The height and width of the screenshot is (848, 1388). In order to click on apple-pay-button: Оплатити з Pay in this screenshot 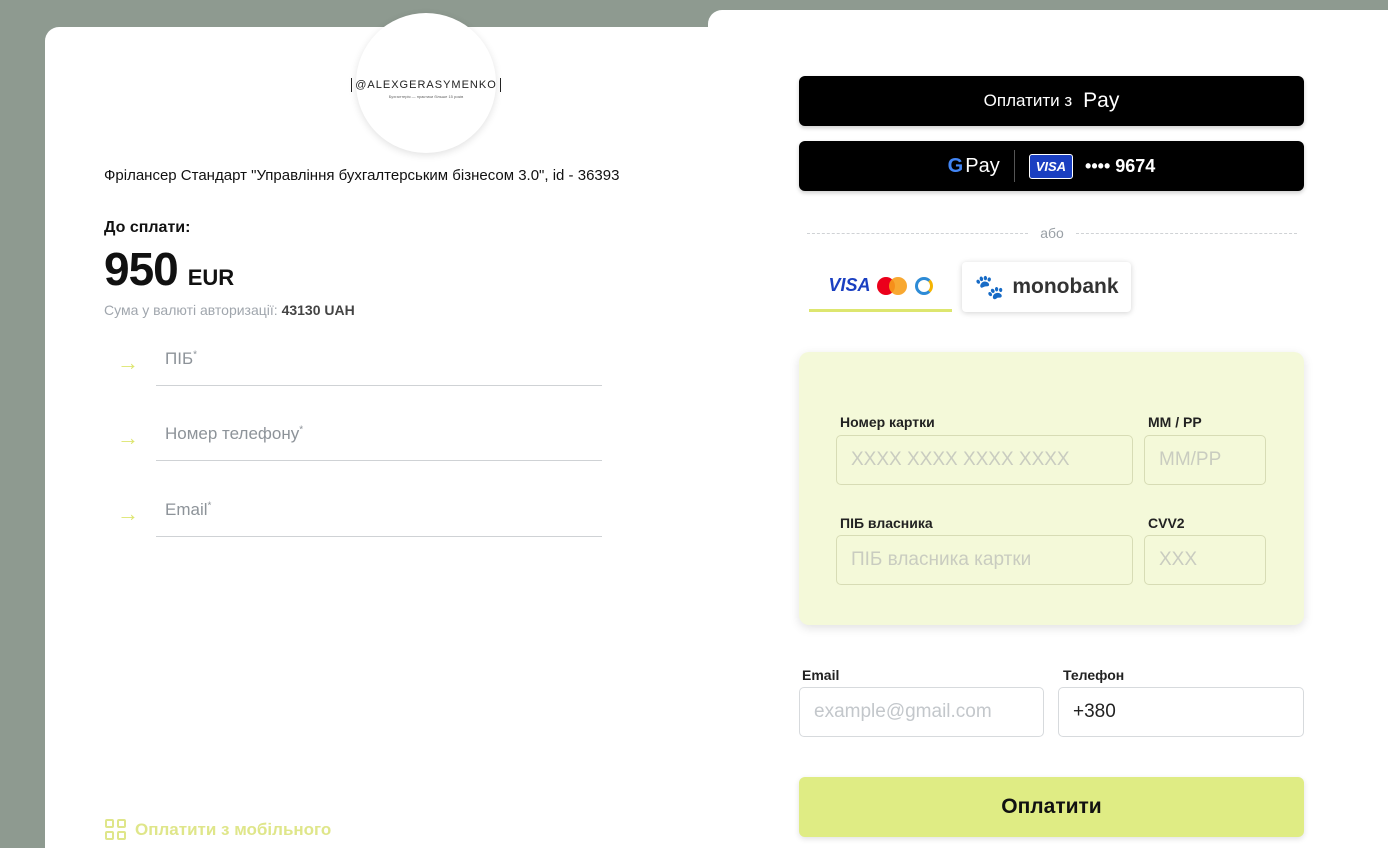, I will do `click(1051, 101)`.